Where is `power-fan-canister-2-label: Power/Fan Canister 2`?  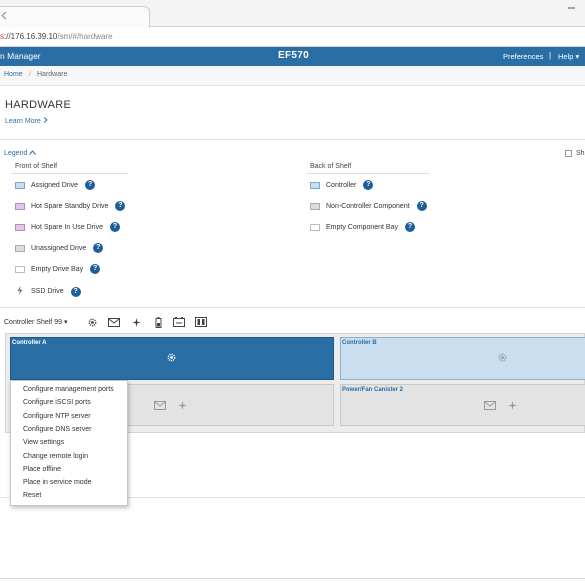 power-fan-canister-2-label: Power/Fan Canister 2 is located at coordinates (373, 390).